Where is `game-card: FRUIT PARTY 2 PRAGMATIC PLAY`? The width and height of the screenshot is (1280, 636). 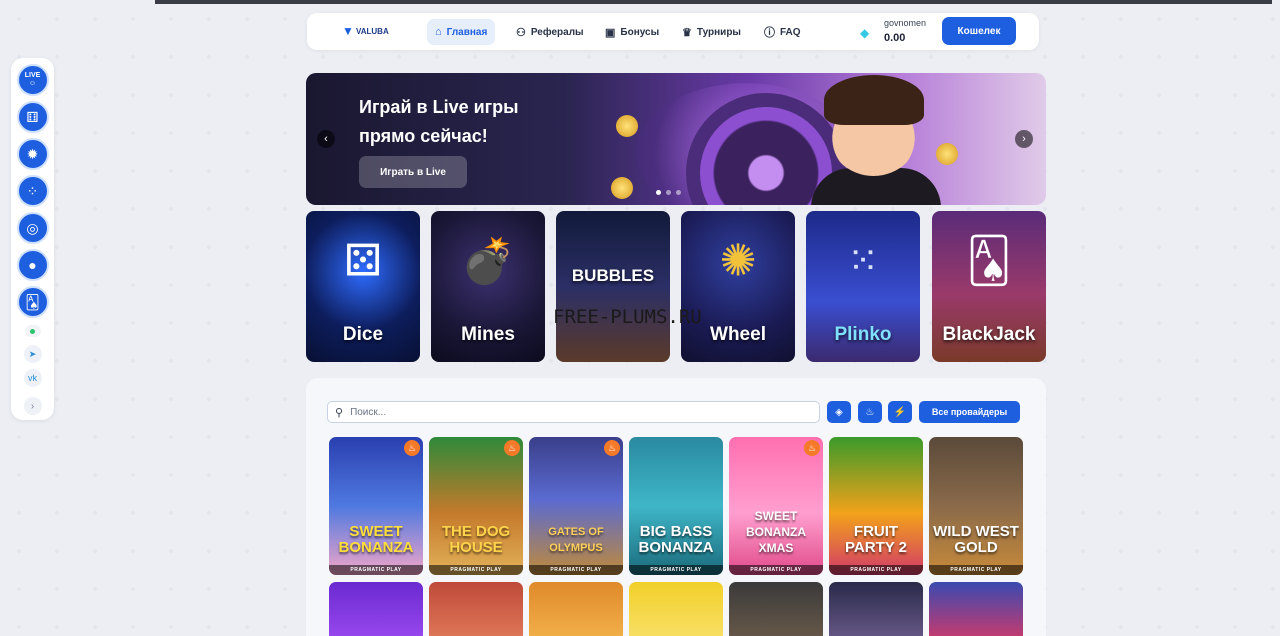
game-card: FRUIT PARTY 2 PRAGMATIC PLAY is located at coordinates (876, 506).